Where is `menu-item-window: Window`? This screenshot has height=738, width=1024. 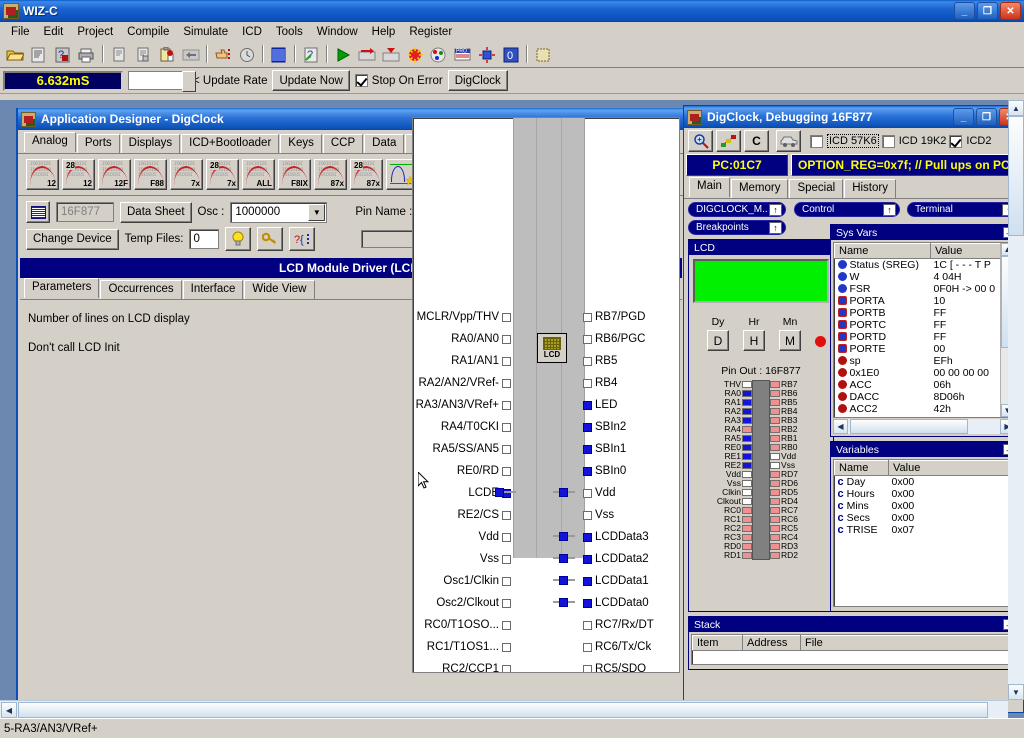 menu-item-window: Window is located at coordinates (337, 32).